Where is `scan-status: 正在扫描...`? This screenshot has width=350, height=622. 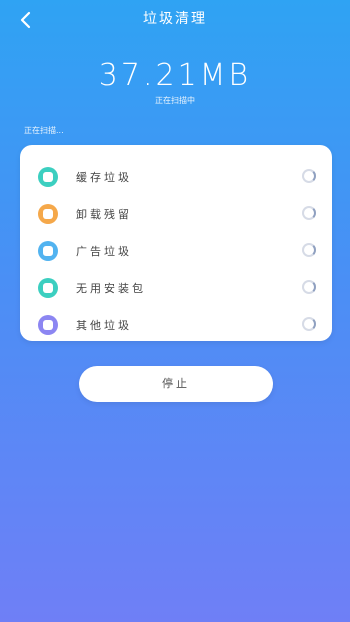 scan-status: 正在扫描... is located at coordinates (44, 130).